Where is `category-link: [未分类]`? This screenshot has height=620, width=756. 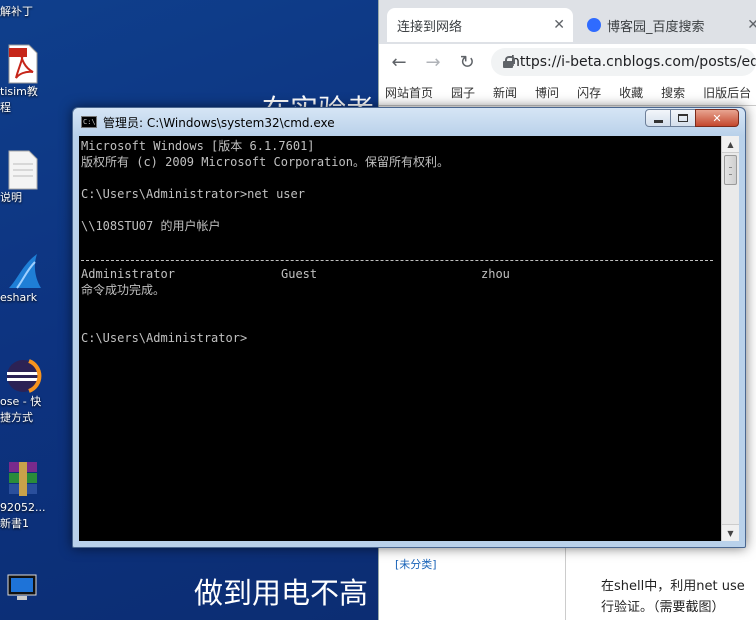
category-link: [未分类] is located at coordinates (416, 564).